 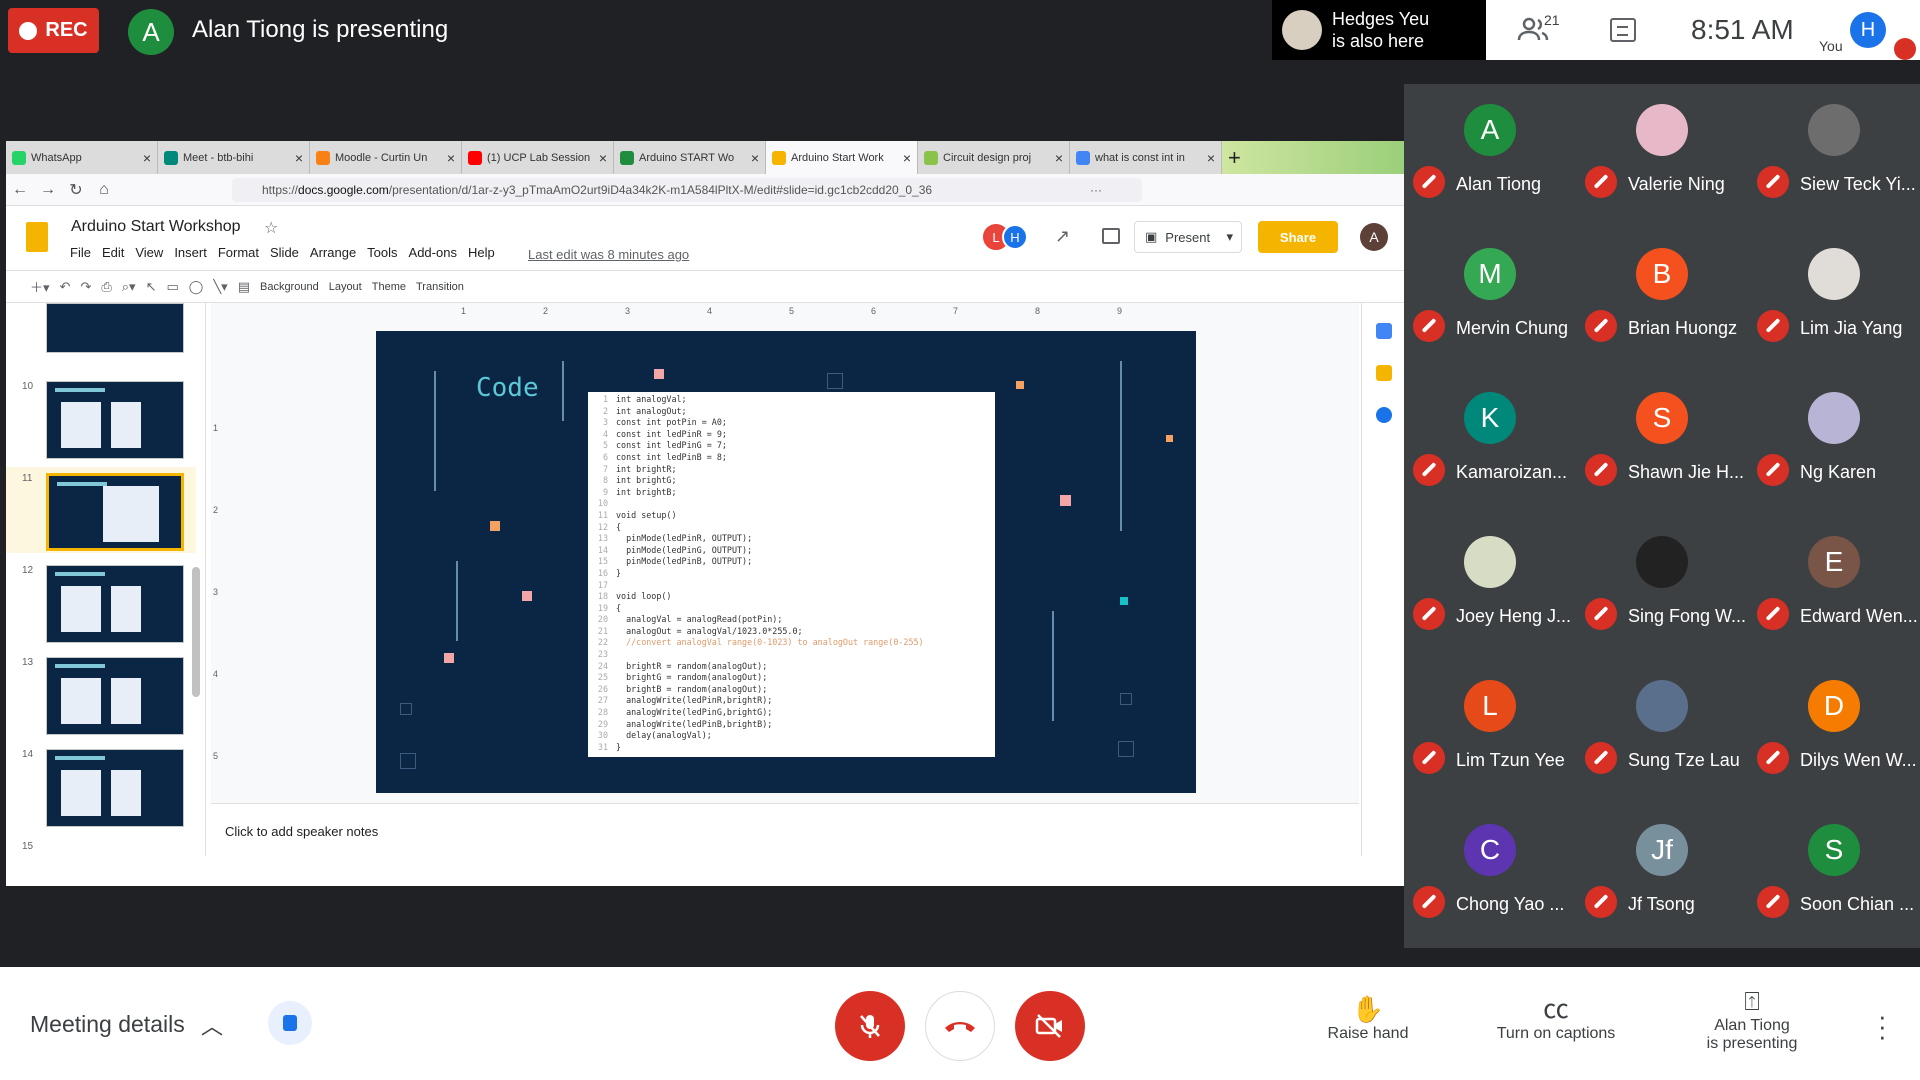 What do you see at coordinates (433, 252) in the screenshot?
I see `menu-item: Add-ons` at bounding box center [433, 252].